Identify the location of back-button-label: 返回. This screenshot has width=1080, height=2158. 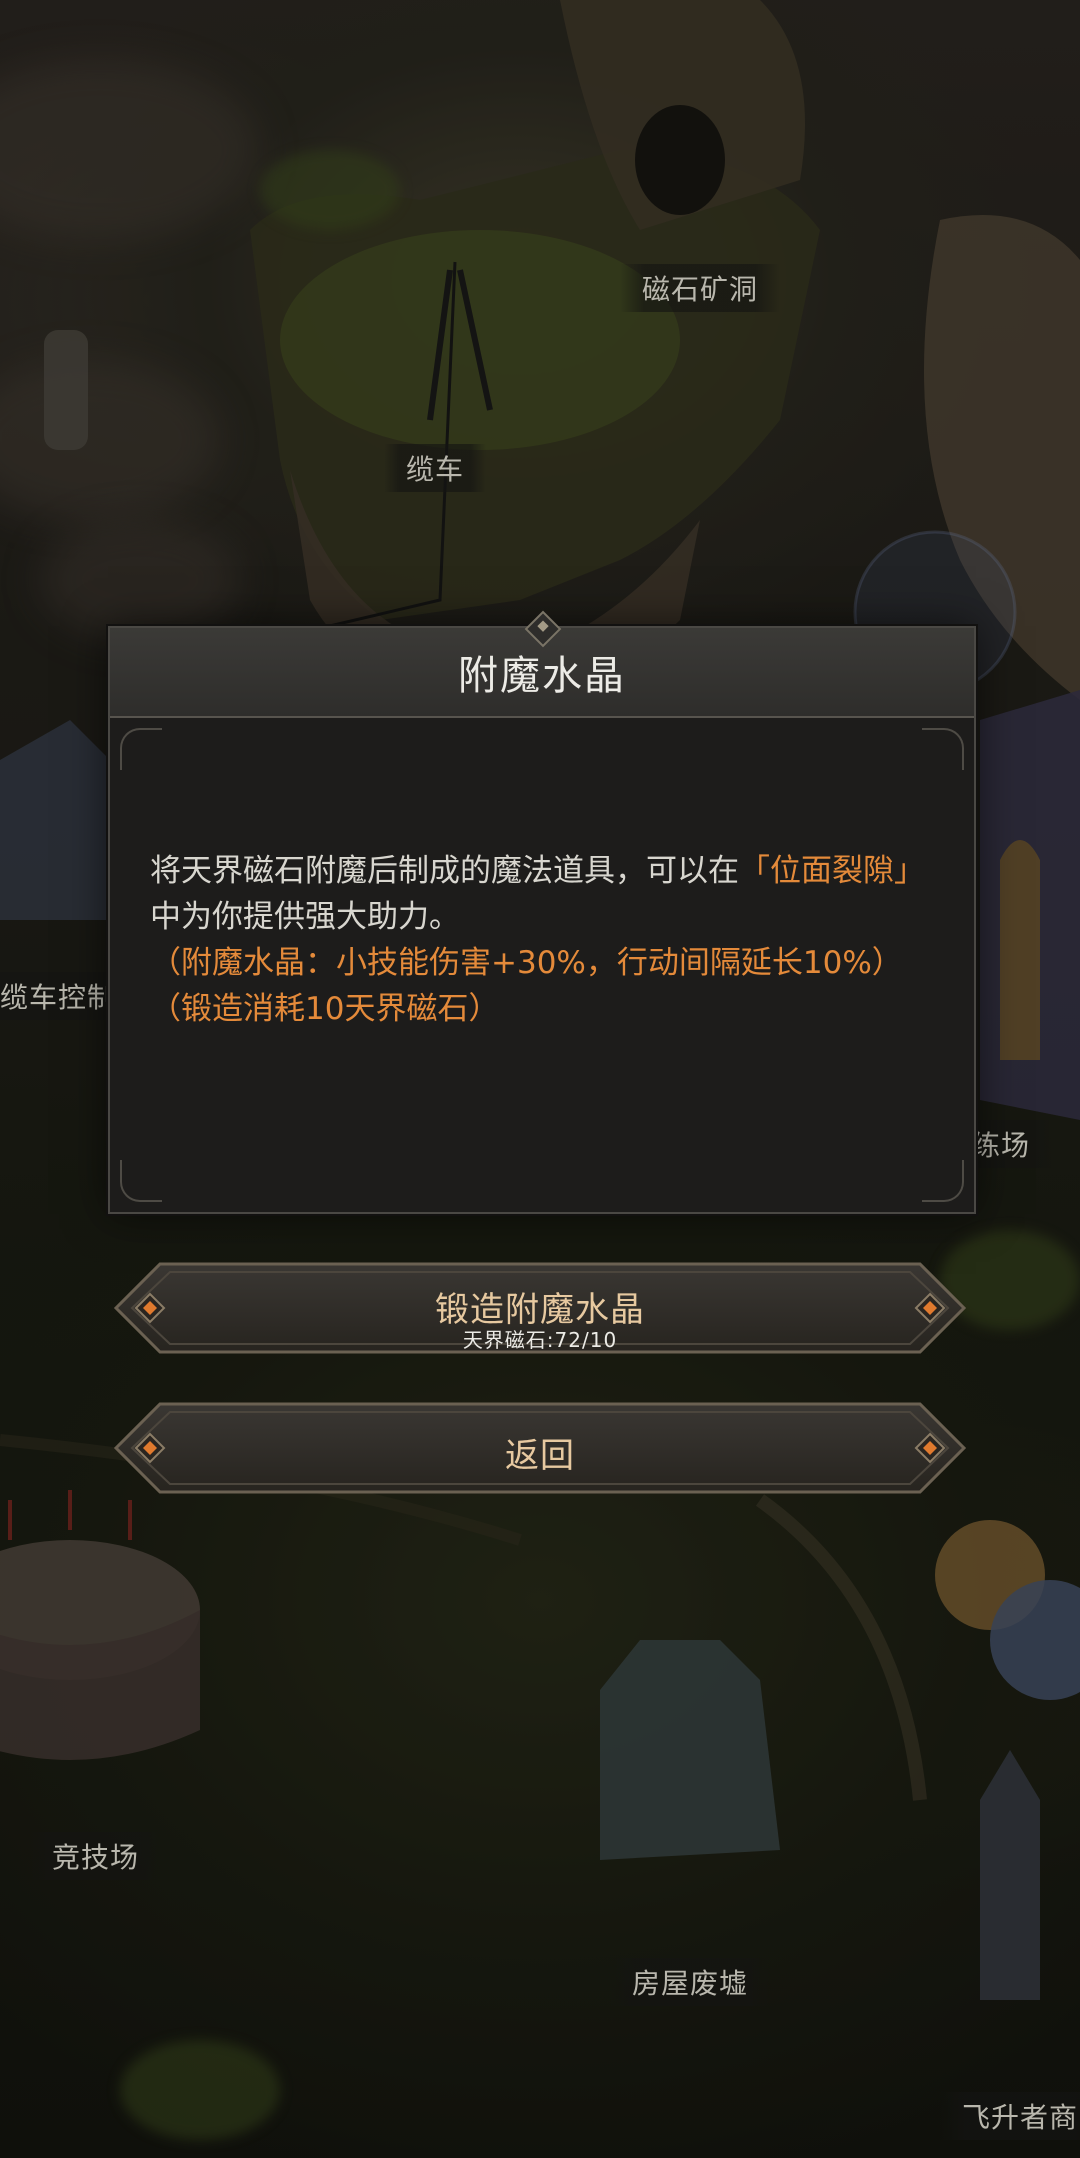
(540, 1456).